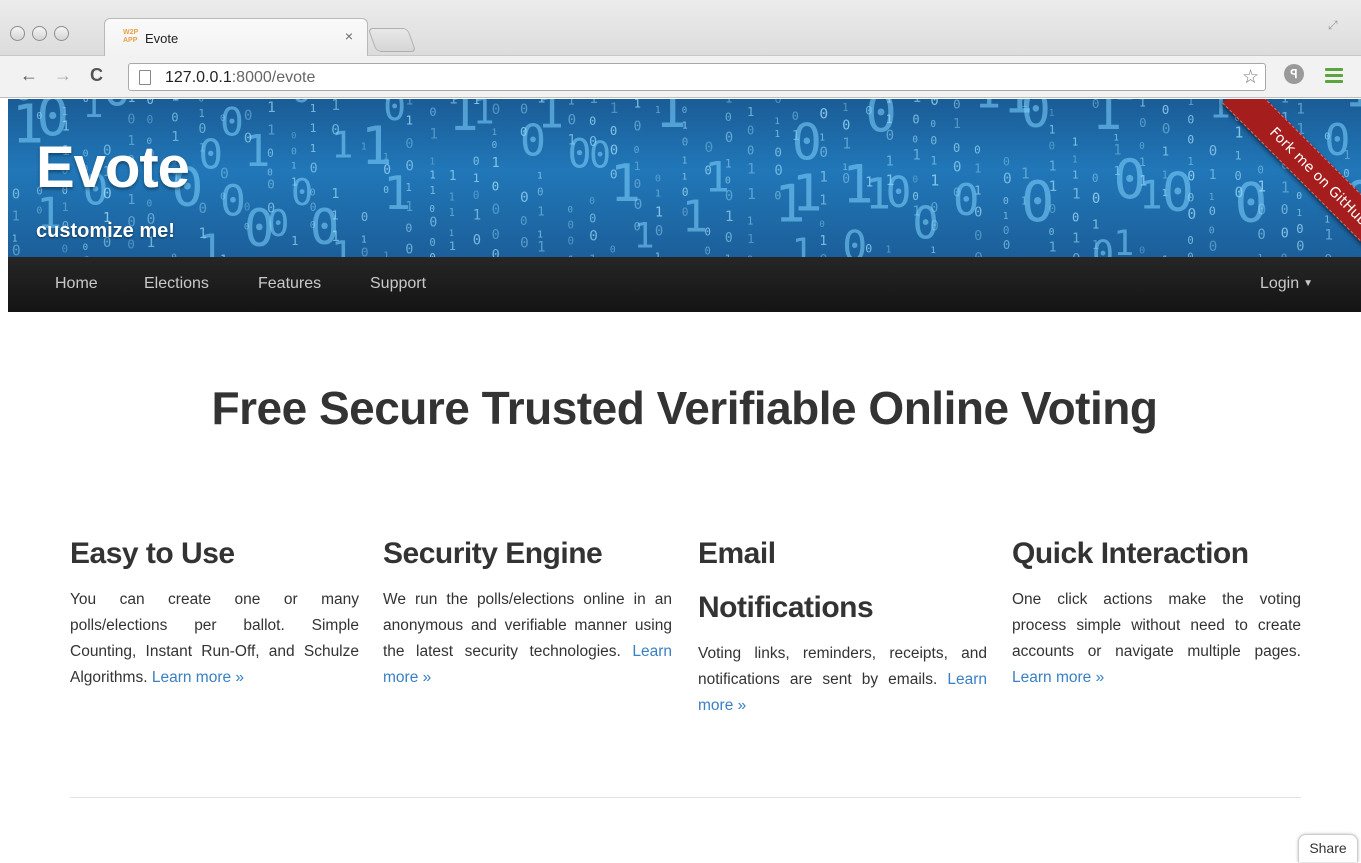 This screenshot has width=1361, height=863. What do you see at coordinates (61, 33) in the screenshot?
I see `zoom-window-button` at bounding box center [61, 33].